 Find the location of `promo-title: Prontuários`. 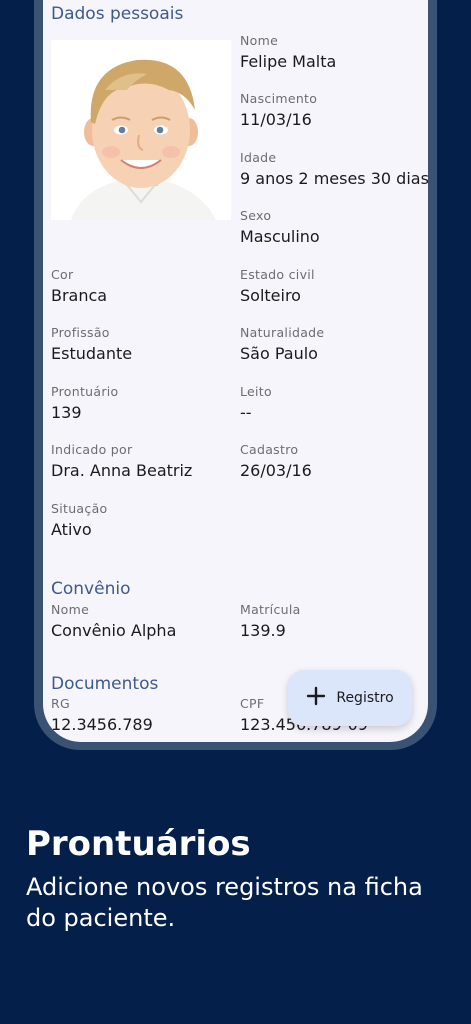

promo-title: Prontuários is located at coordinates (138, 844).